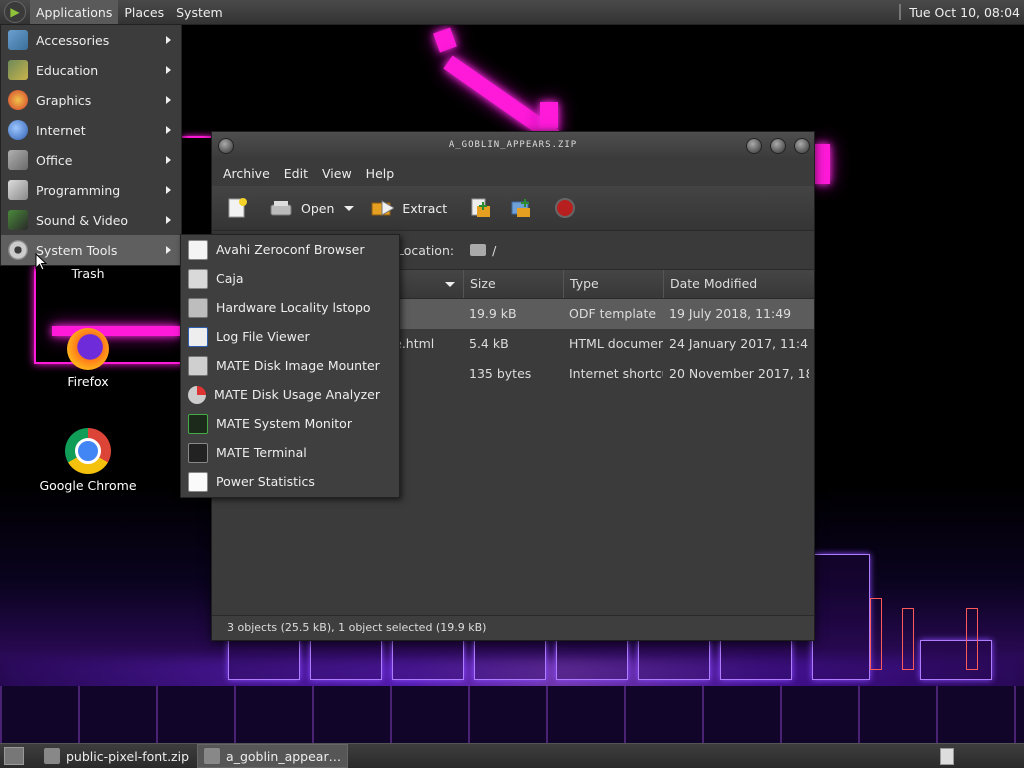 Image resolution: width=1024 pixels, height=768 pixels. I want to click on menu-item-sound-video: Sound & Video, so click(91, 220).